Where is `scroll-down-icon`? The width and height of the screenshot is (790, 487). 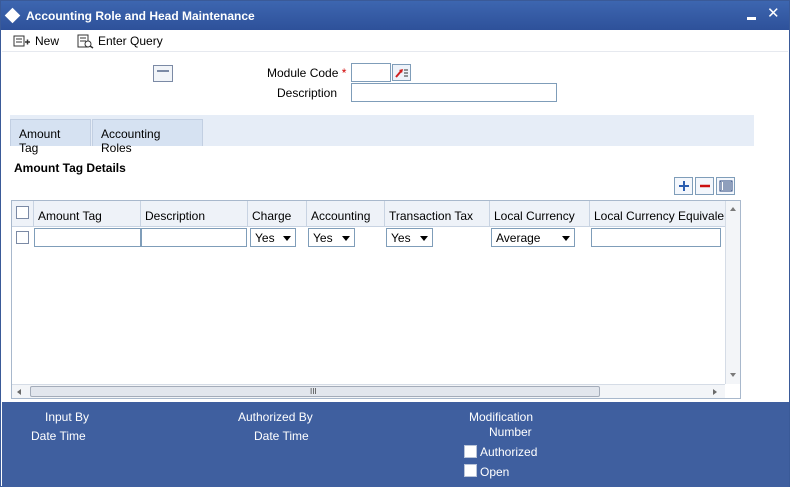 scroll-down-icon is located at coordinates (733, 375).